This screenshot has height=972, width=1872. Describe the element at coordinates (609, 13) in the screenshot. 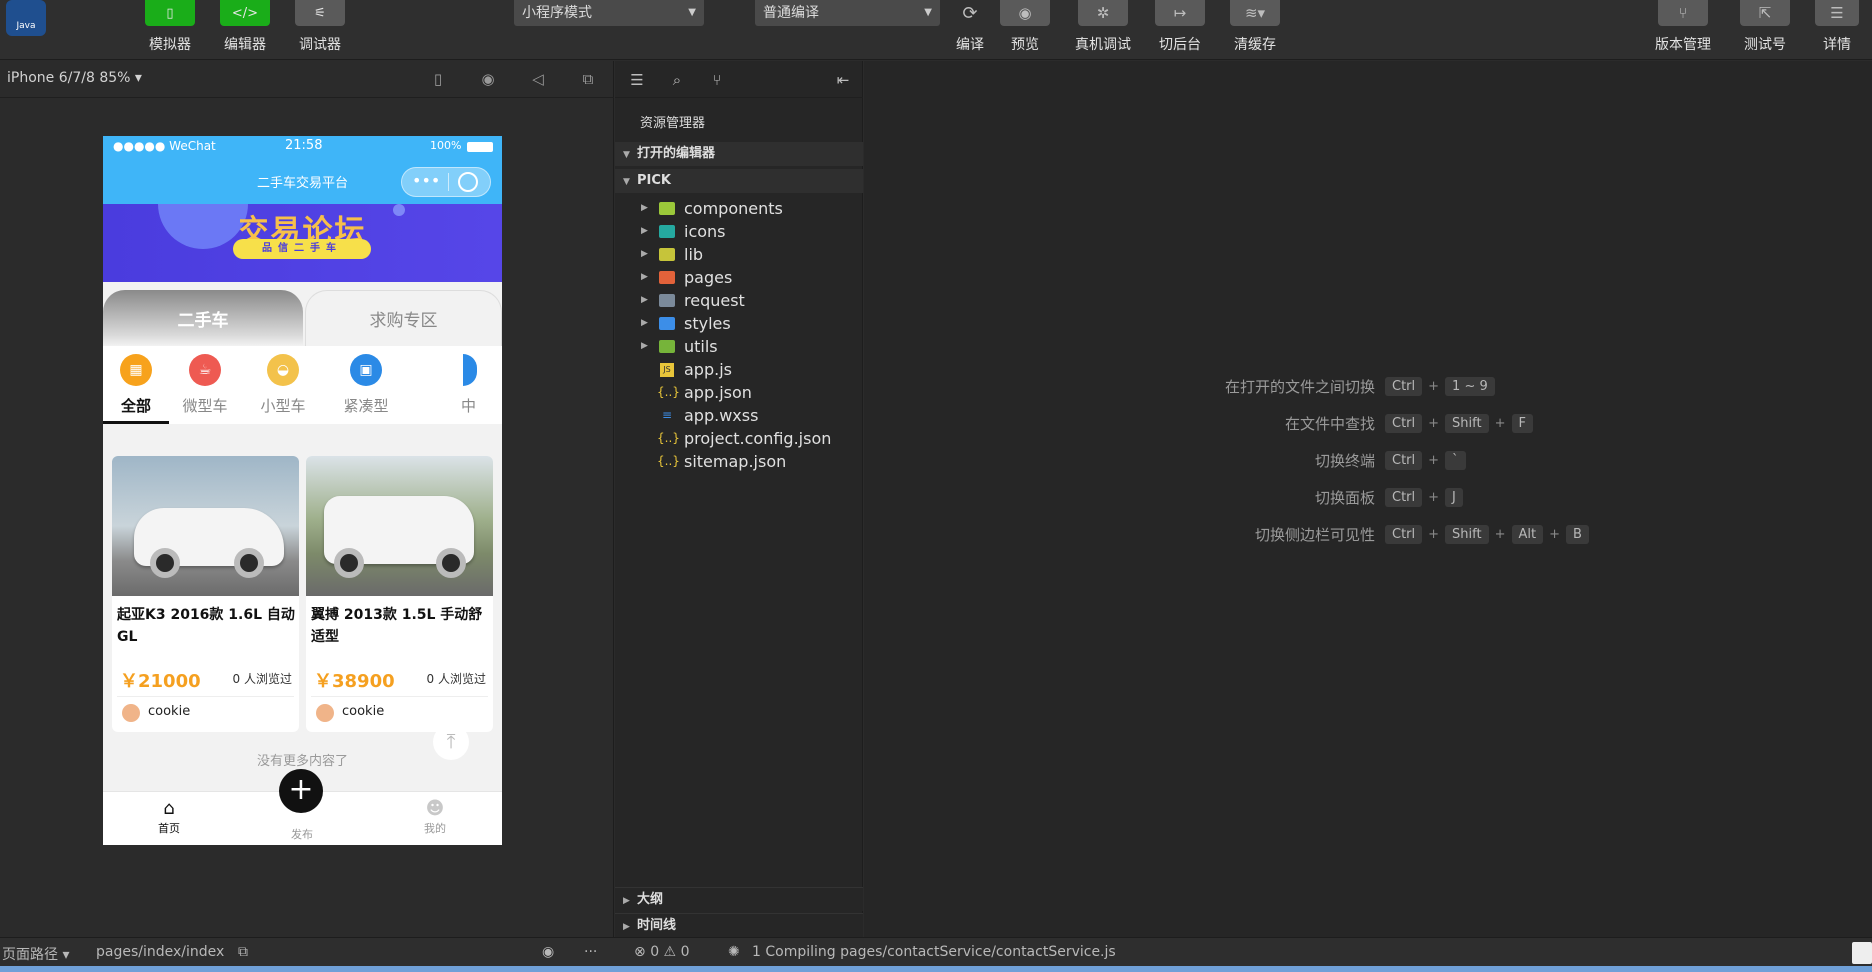

I see `mode-select: 小程序模式 ▼` at that location.